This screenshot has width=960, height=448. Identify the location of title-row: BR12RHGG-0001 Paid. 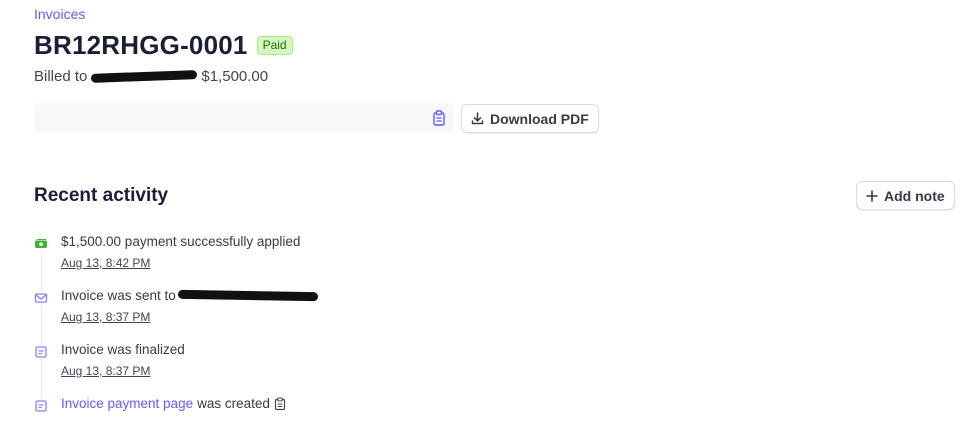
(163, 45).